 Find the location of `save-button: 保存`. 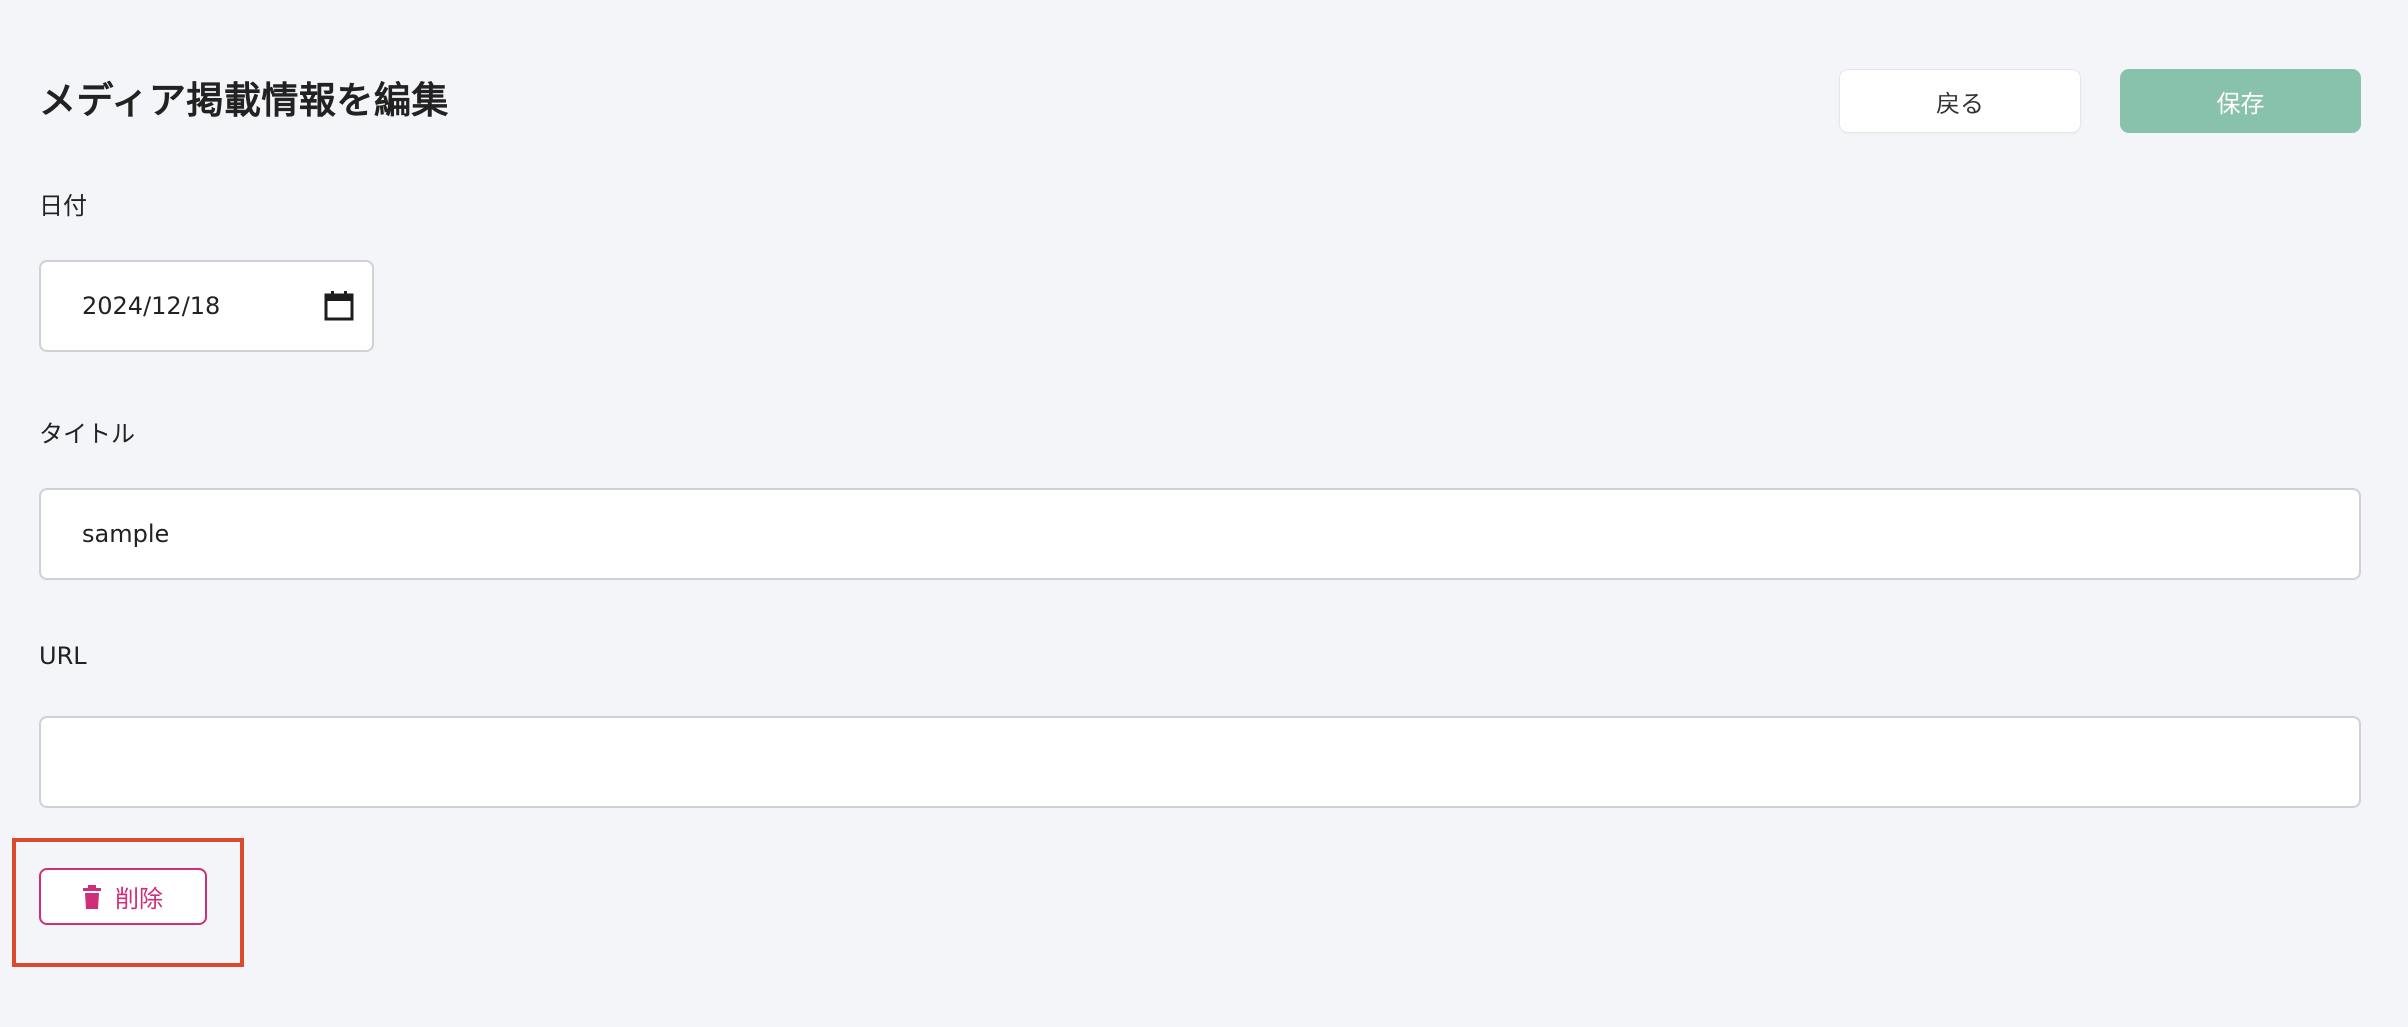

save-button: 保存 is located at coordinates (2240, 101).